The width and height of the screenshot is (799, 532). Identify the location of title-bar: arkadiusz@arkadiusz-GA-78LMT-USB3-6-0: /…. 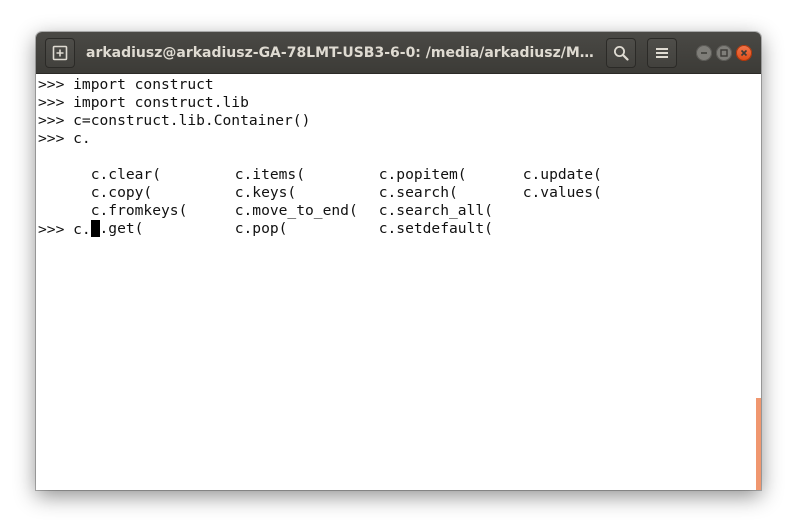
(398, 53).